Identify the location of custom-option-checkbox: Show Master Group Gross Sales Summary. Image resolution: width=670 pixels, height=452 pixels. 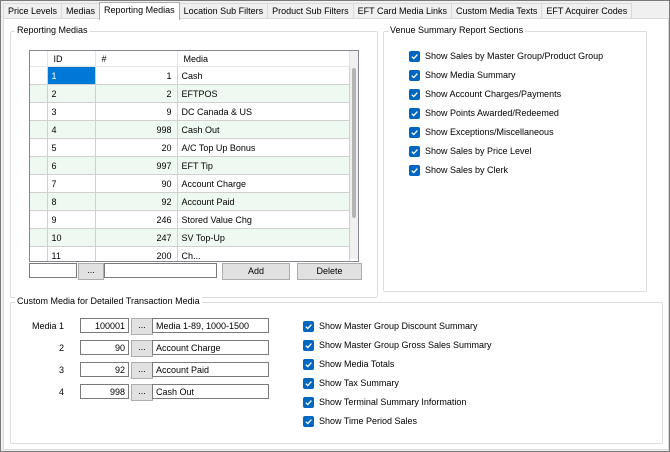
(397, 345).